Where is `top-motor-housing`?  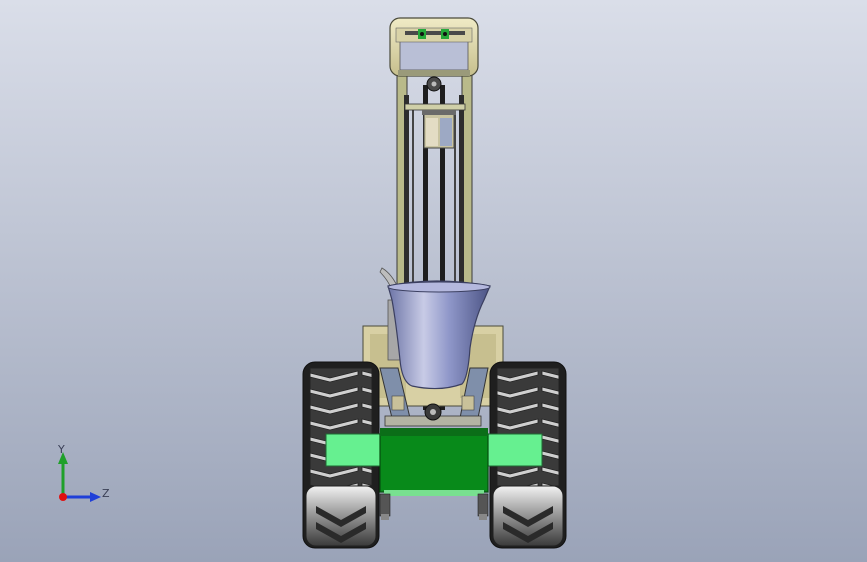
top-motor-housing is located at coordinates (434, 47).